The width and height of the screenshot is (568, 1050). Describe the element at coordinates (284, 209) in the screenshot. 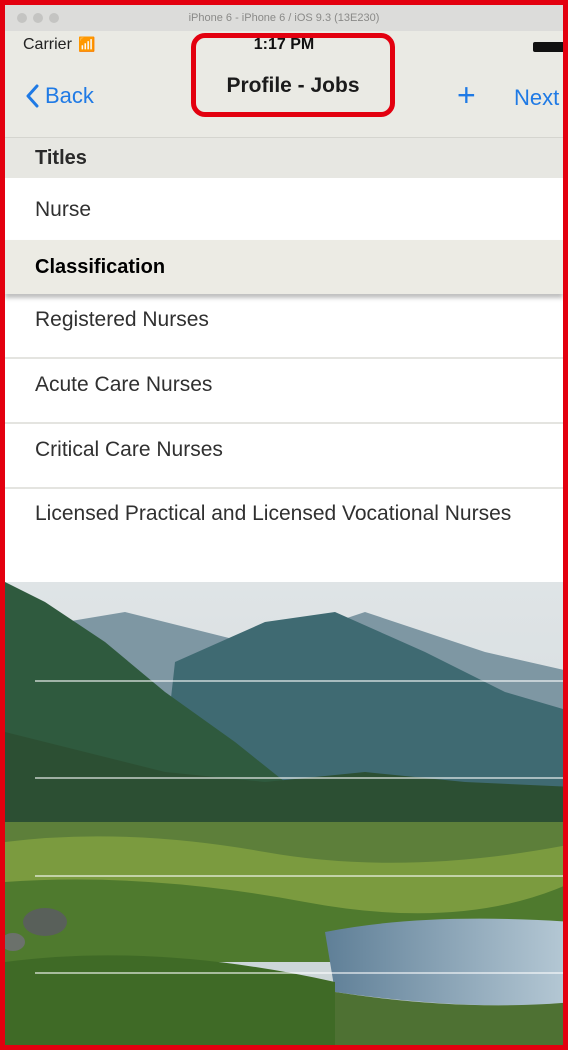

I see `list-item-nurse: Nurse` at that location.